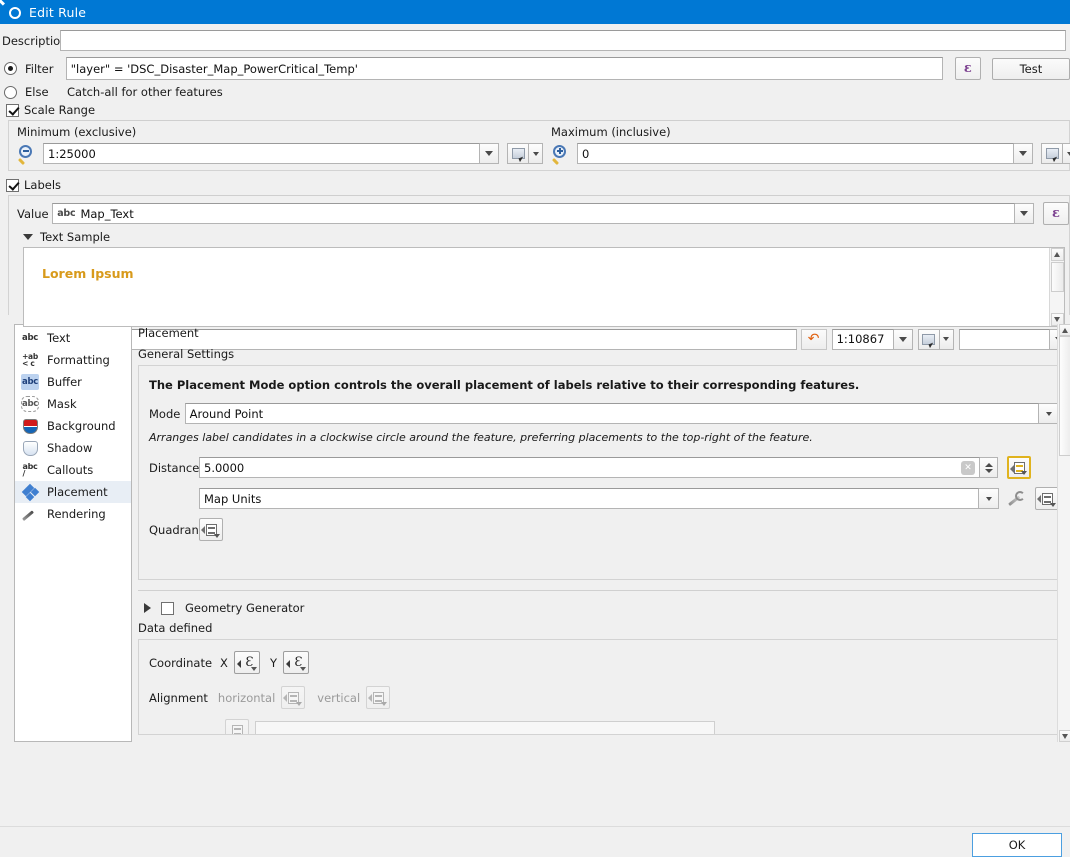 The width and height of the screenshot is (1070, 857). What do you see at coordinates (58, 338) in the screenshot?
I see `sidebar-label: Text` at bounding box center [58, 338].